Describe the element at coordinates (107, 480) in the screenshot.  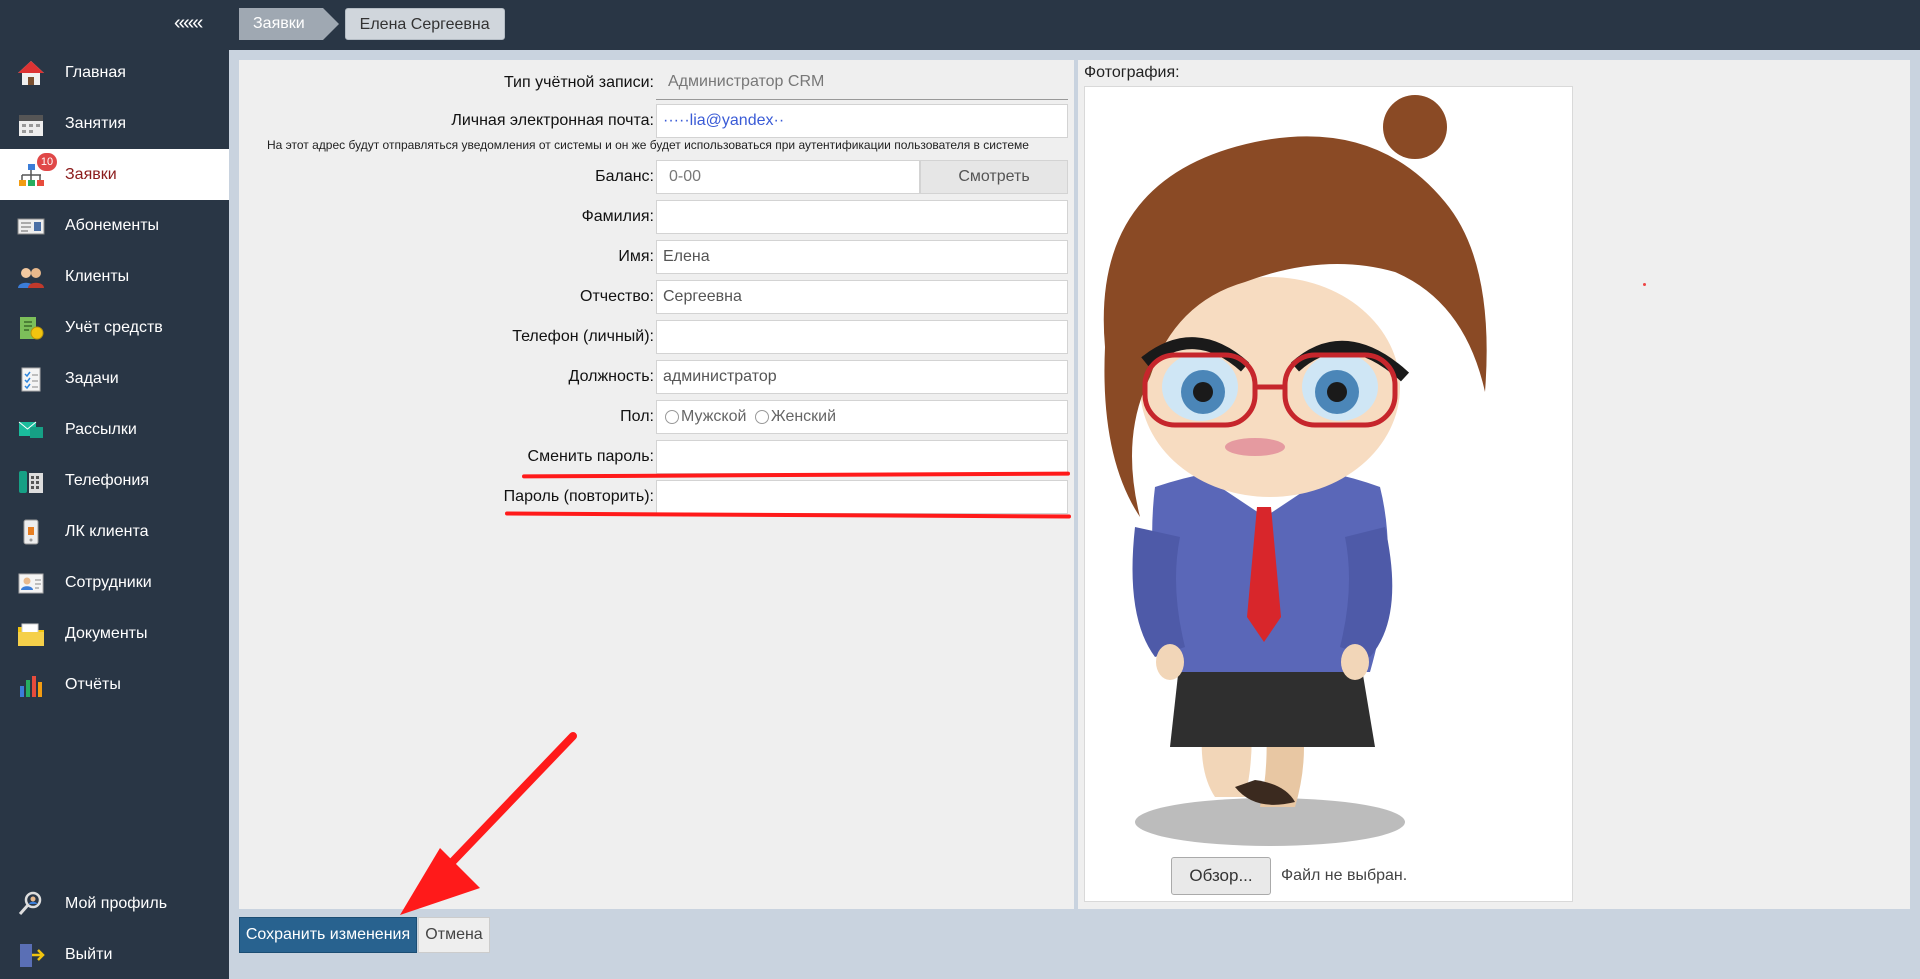
I see `sidebar-item-label: Телефония` at that location.